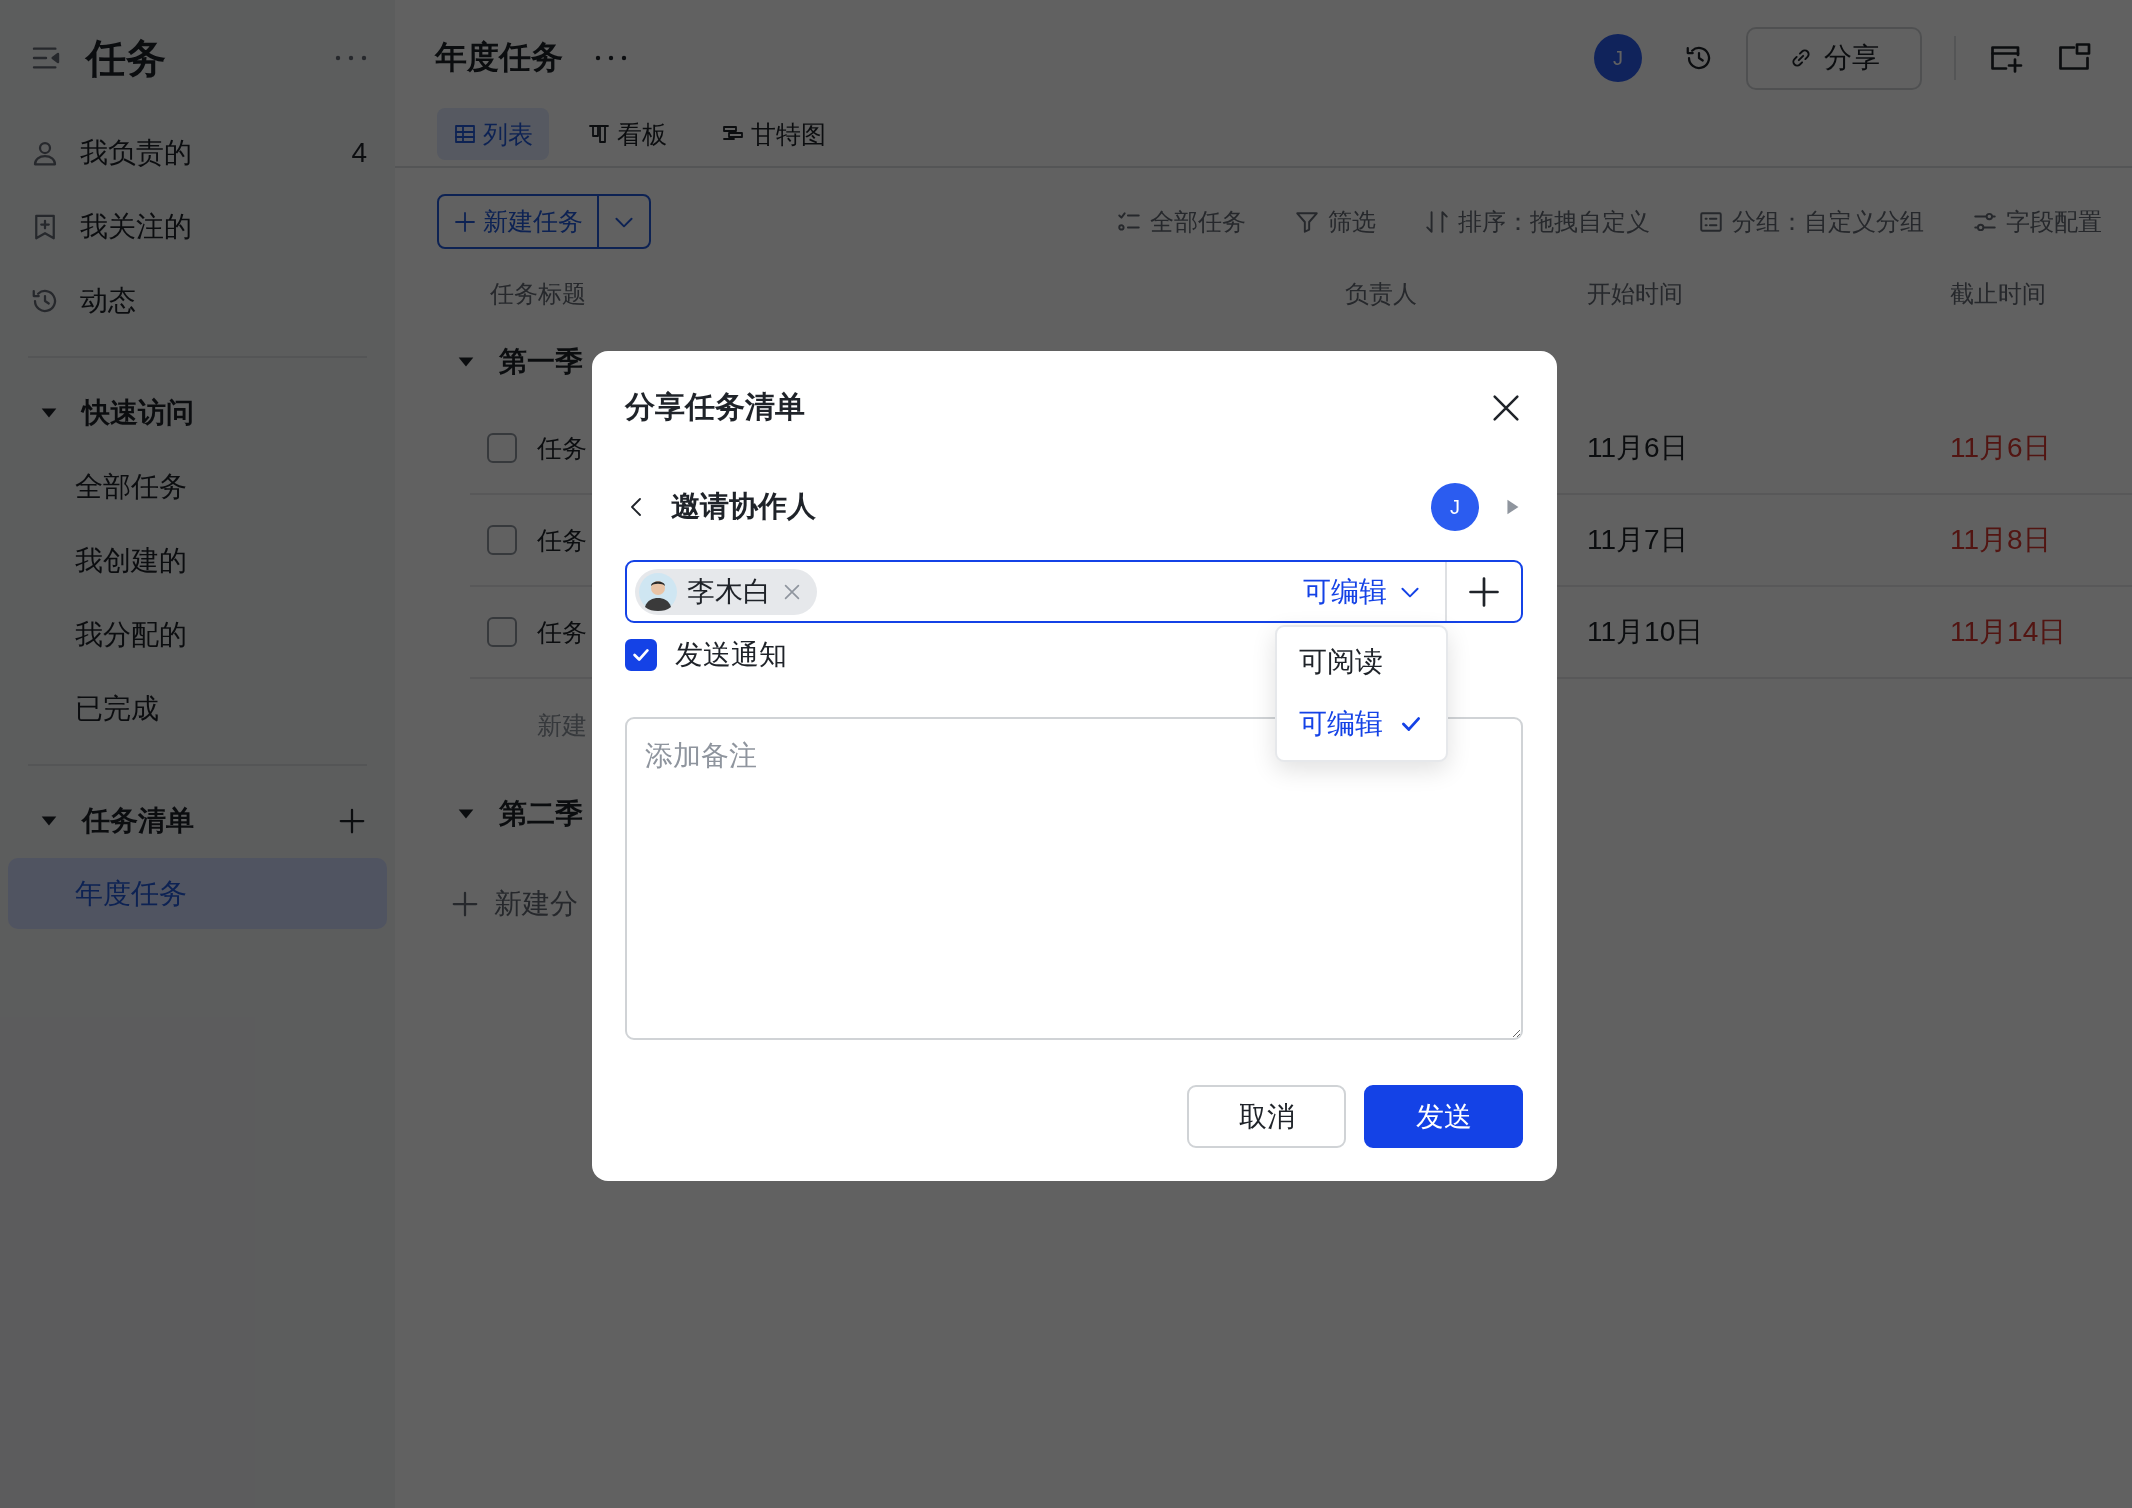  I want to click on cancel-button: 取消, so click(1266, 1116).